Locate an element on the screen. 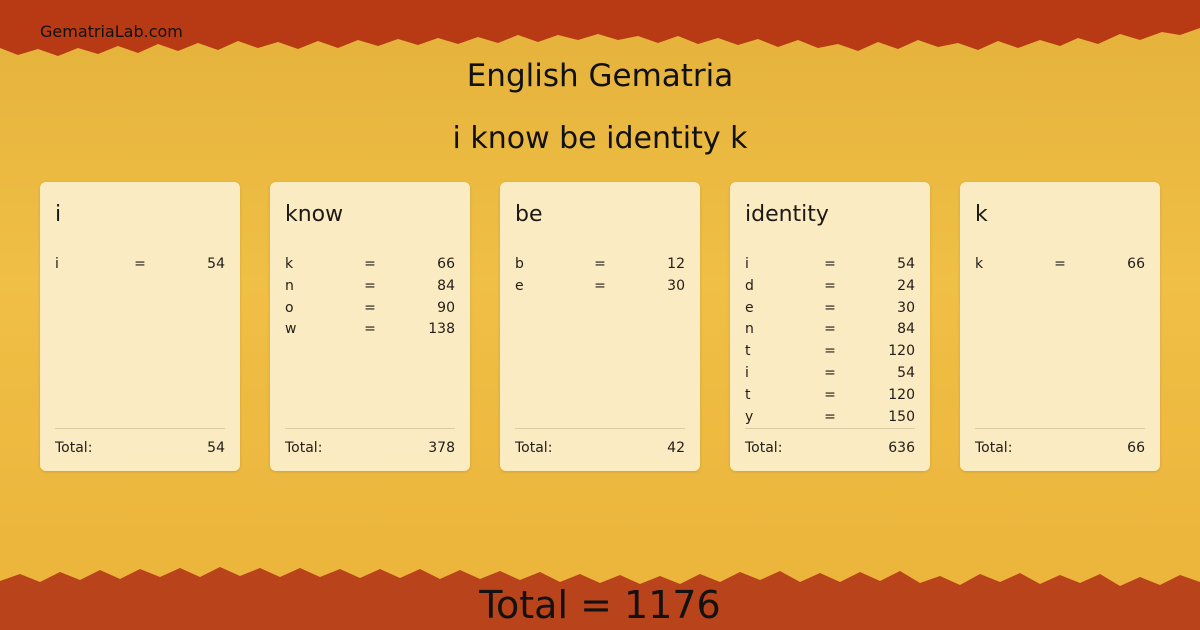  letter-row: d = 24 is located at coordinates (830, 287).